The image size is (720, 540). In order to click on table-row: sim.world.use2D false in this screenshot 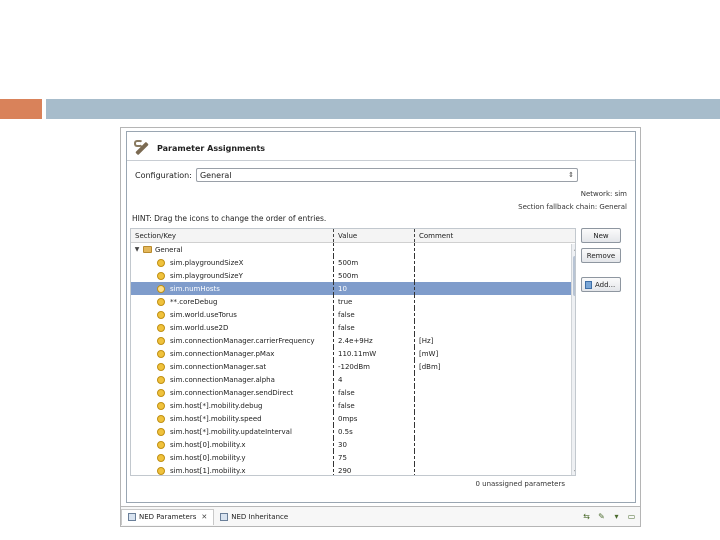, I will do `click(353, 327)`.